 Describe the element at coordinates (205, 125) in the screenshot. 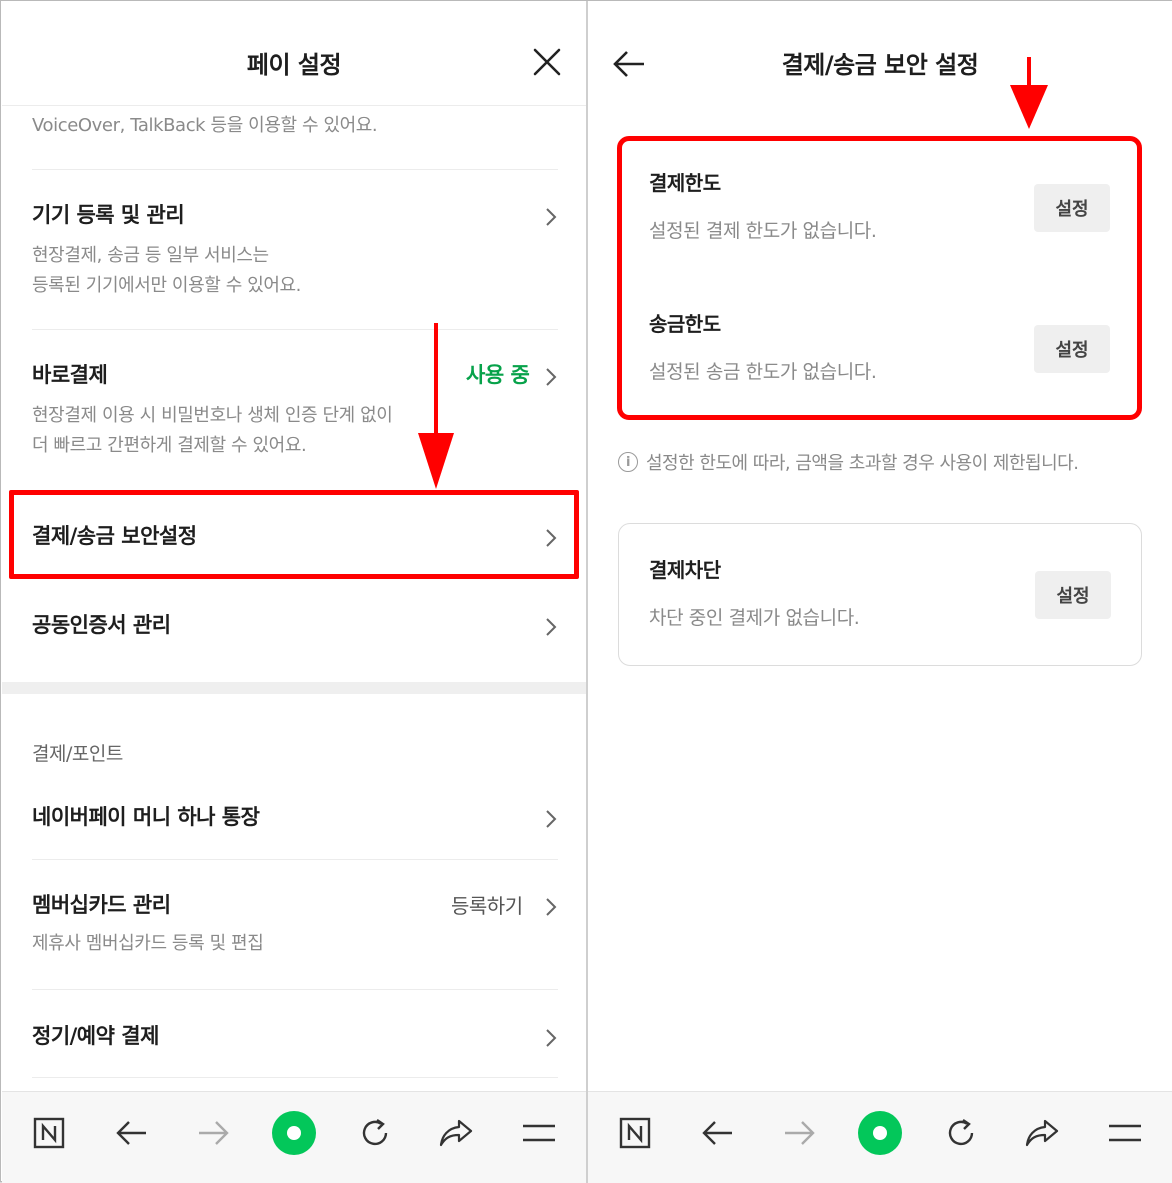

I see `accessibility-desc: VoiceOver, TalkBack 등을 이용할 수 있어요.` at that location.